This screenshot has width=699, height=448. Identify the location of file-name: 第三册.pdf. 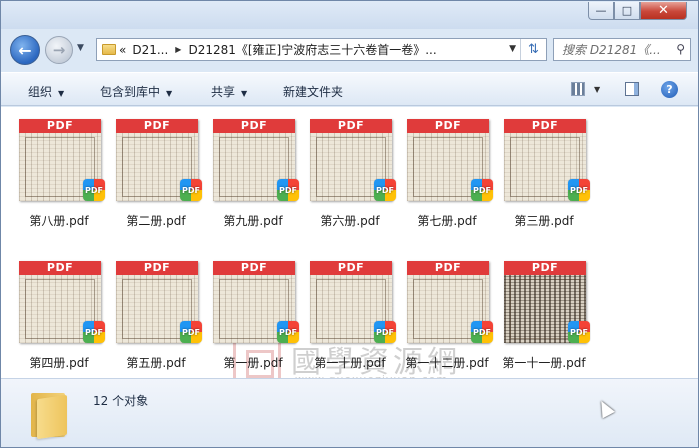
(544, 220).